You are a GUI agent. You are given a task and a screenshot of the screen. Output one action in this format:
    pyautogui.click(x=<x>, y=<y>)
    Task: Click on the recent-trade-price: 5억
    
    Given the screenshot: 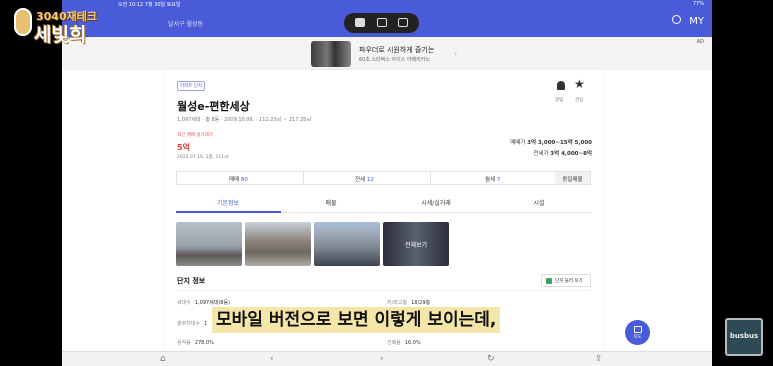 What is the action you would take?
    pyautogui.click(x=183, y=147)
    